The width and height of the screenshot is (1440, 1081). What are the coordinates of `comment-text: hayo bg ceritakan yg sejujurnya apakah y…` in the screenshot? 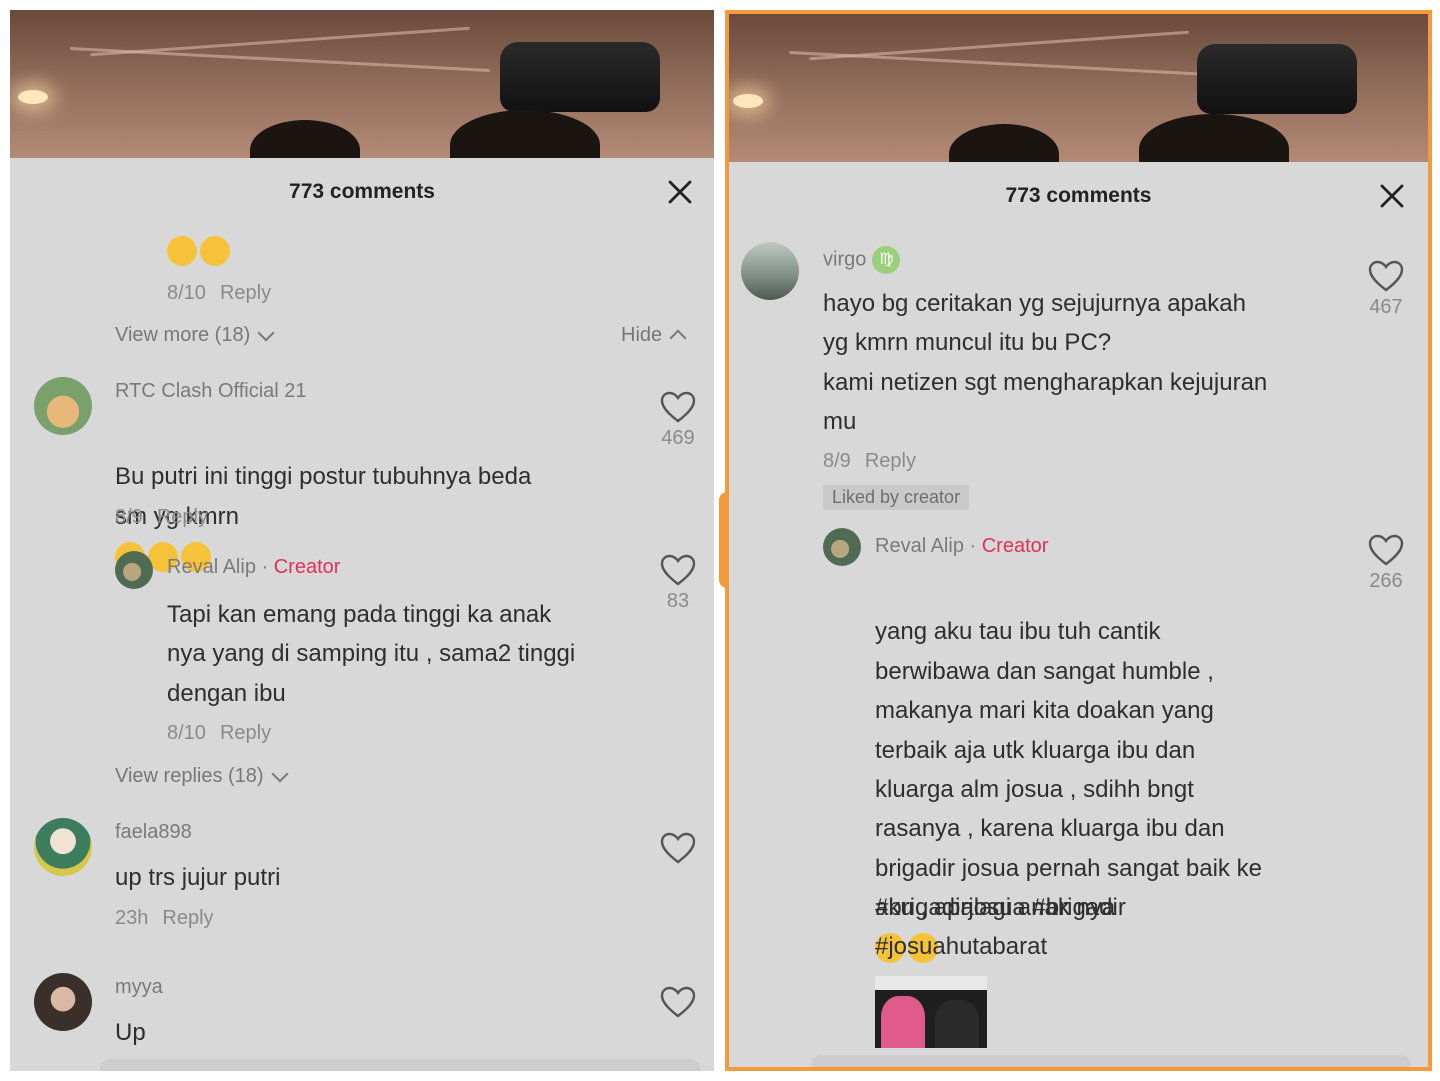 It's located at (1045, 363).